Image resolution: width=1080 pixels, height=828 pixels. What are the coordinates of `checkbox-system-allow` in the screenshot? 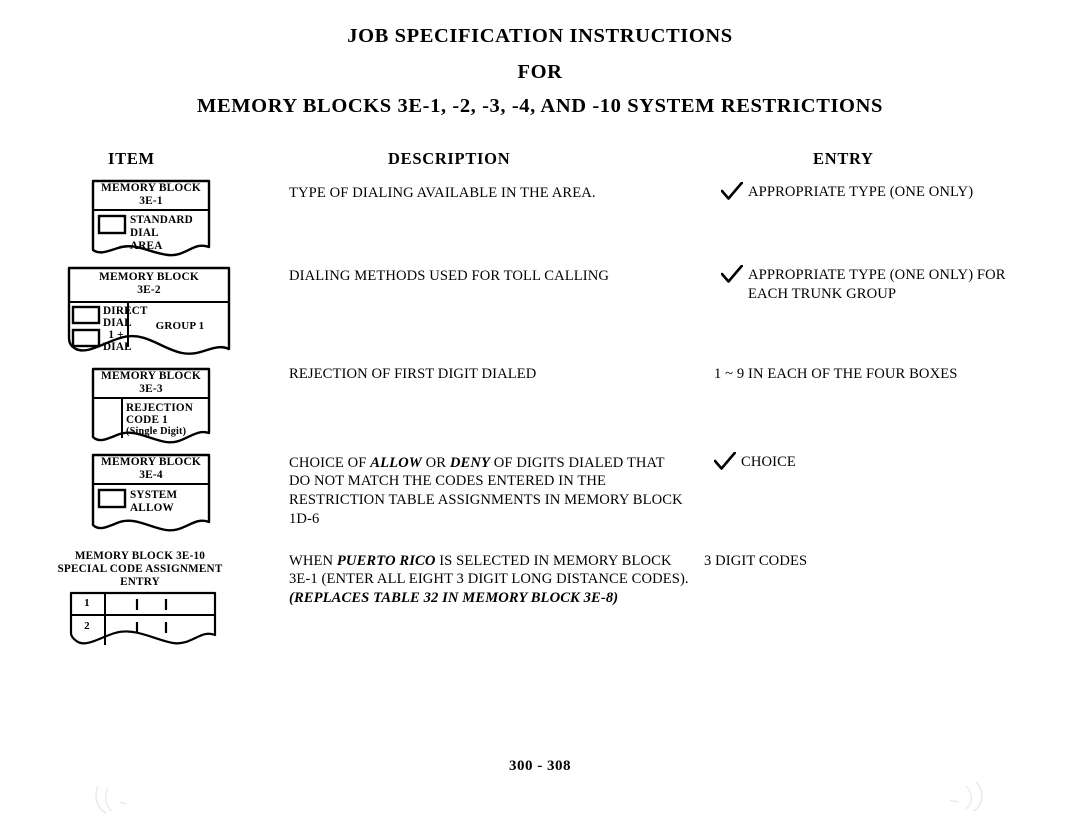 It's located at (112, 498).